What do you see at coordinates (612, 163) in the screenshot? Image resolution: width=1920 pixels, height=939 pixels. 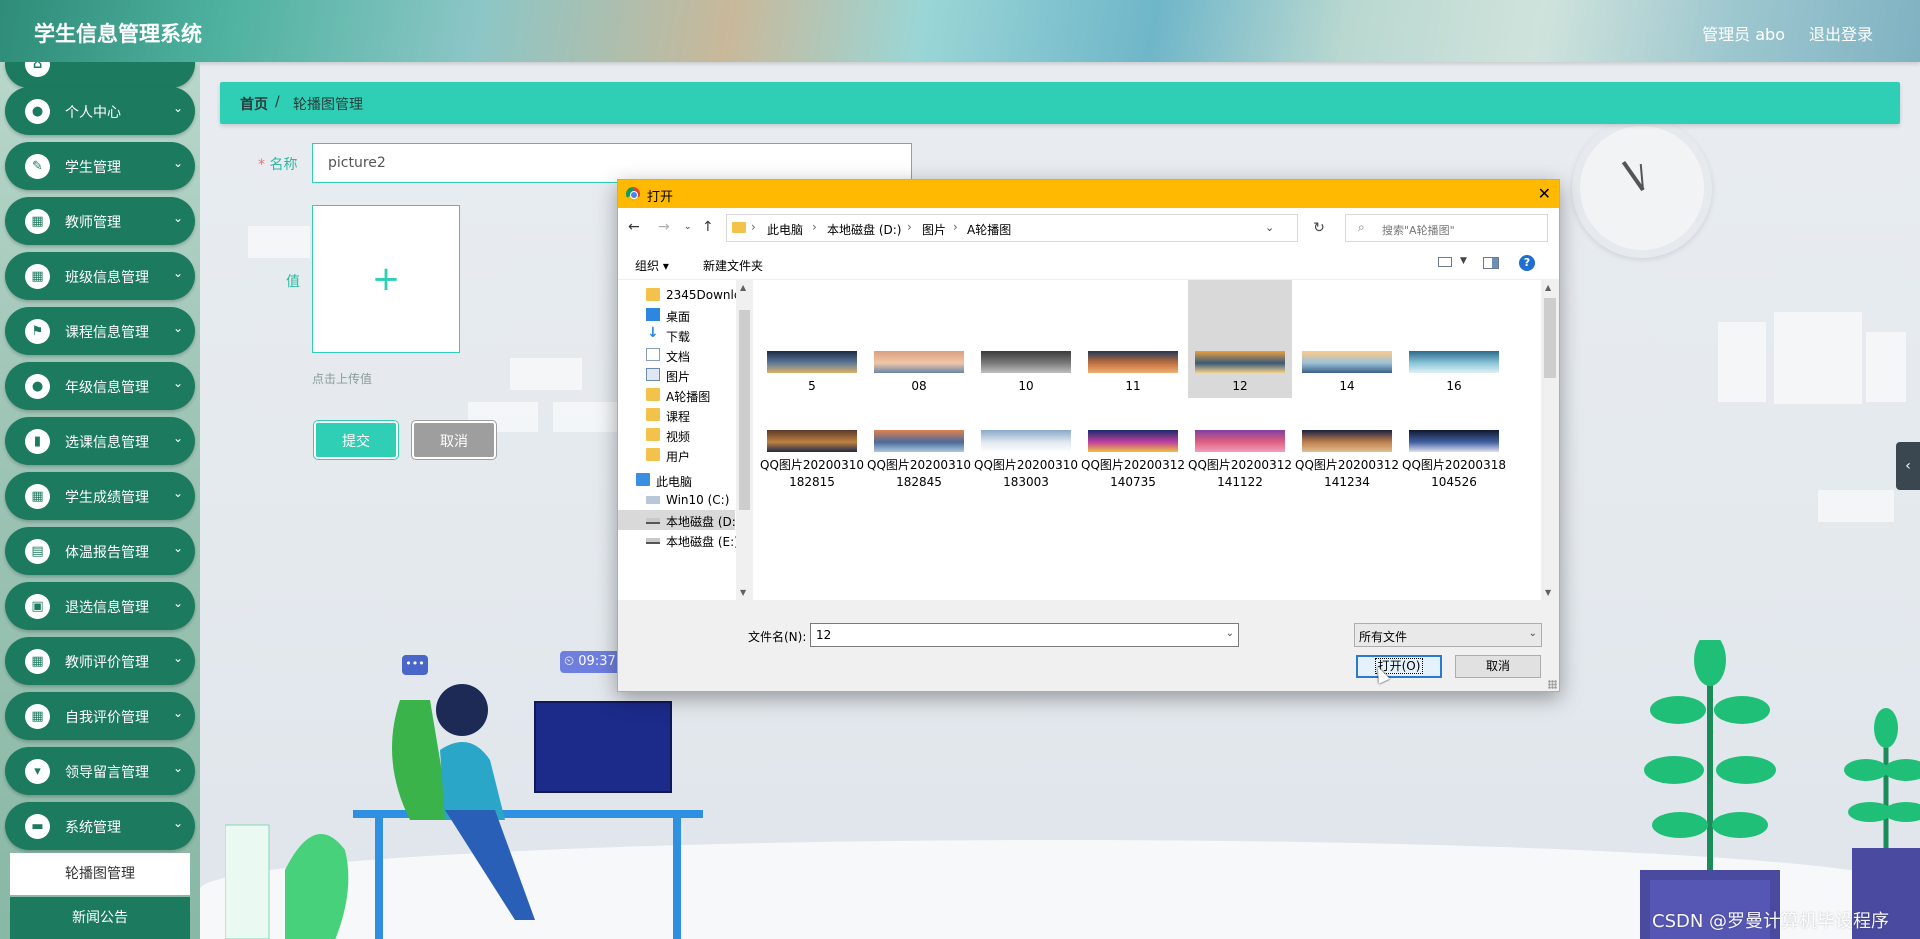 I see `name-input` at bounding box center [612, 163].